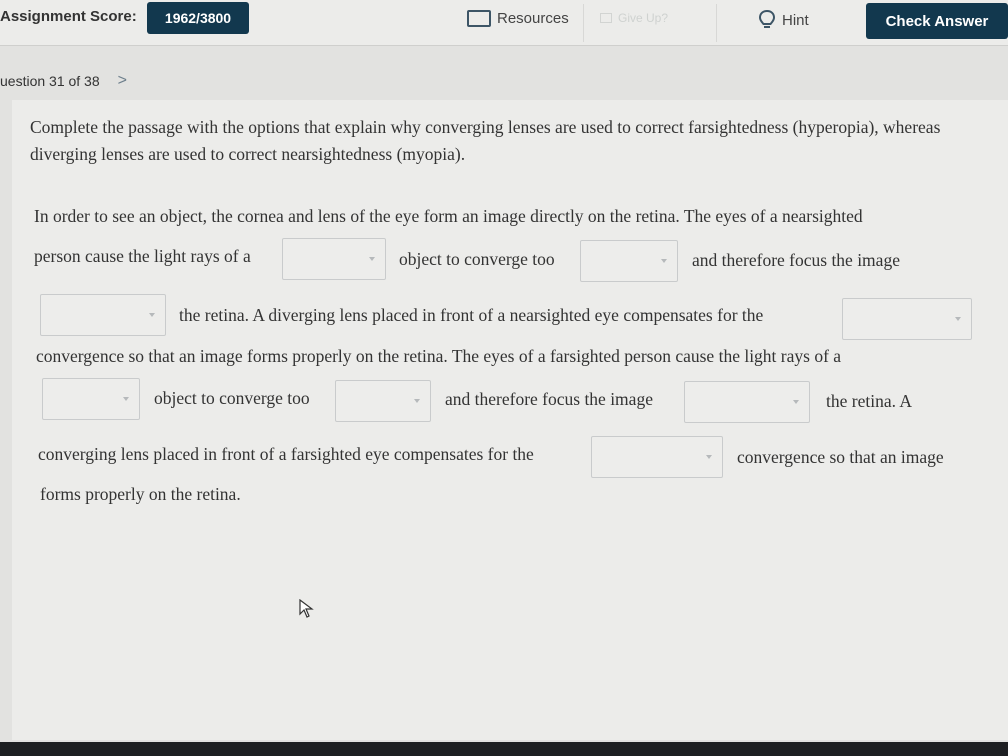  Describe the element at coordinates (504, 749) in the screenshot. I see `screen-bottom-bezel` at that location.